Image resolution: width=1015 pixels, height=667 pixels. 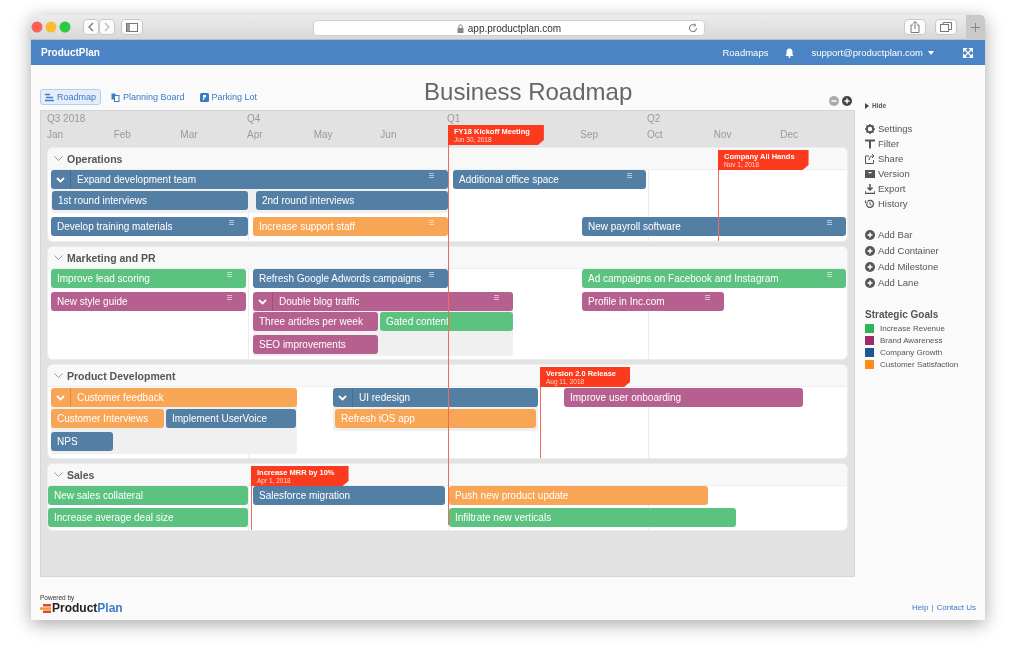 I want to click on view-tab: Planning Board, so click(x=148, y=97).